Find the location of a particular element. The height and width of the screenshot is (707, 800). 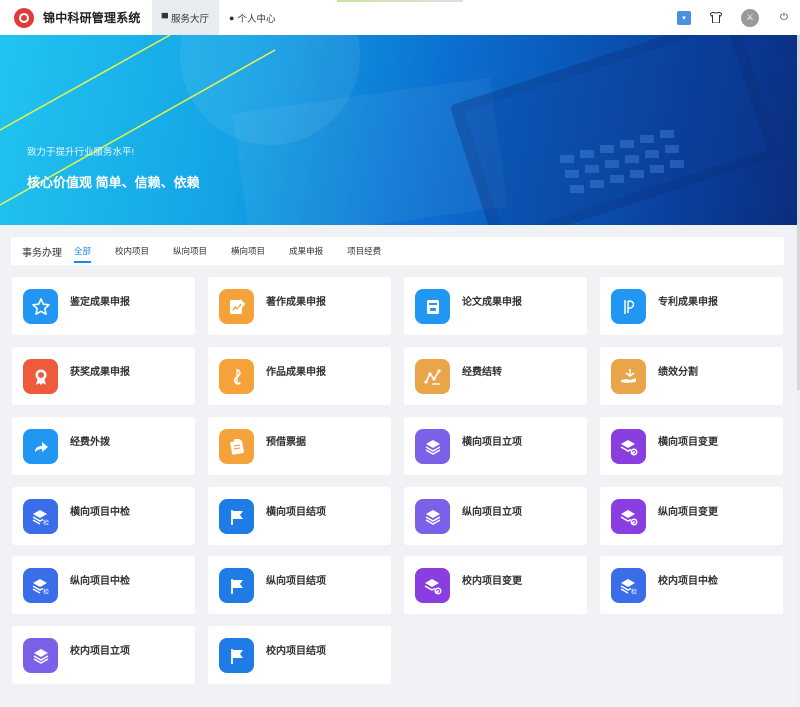

tab-all: 全部 is located at coordinates (83, 251).